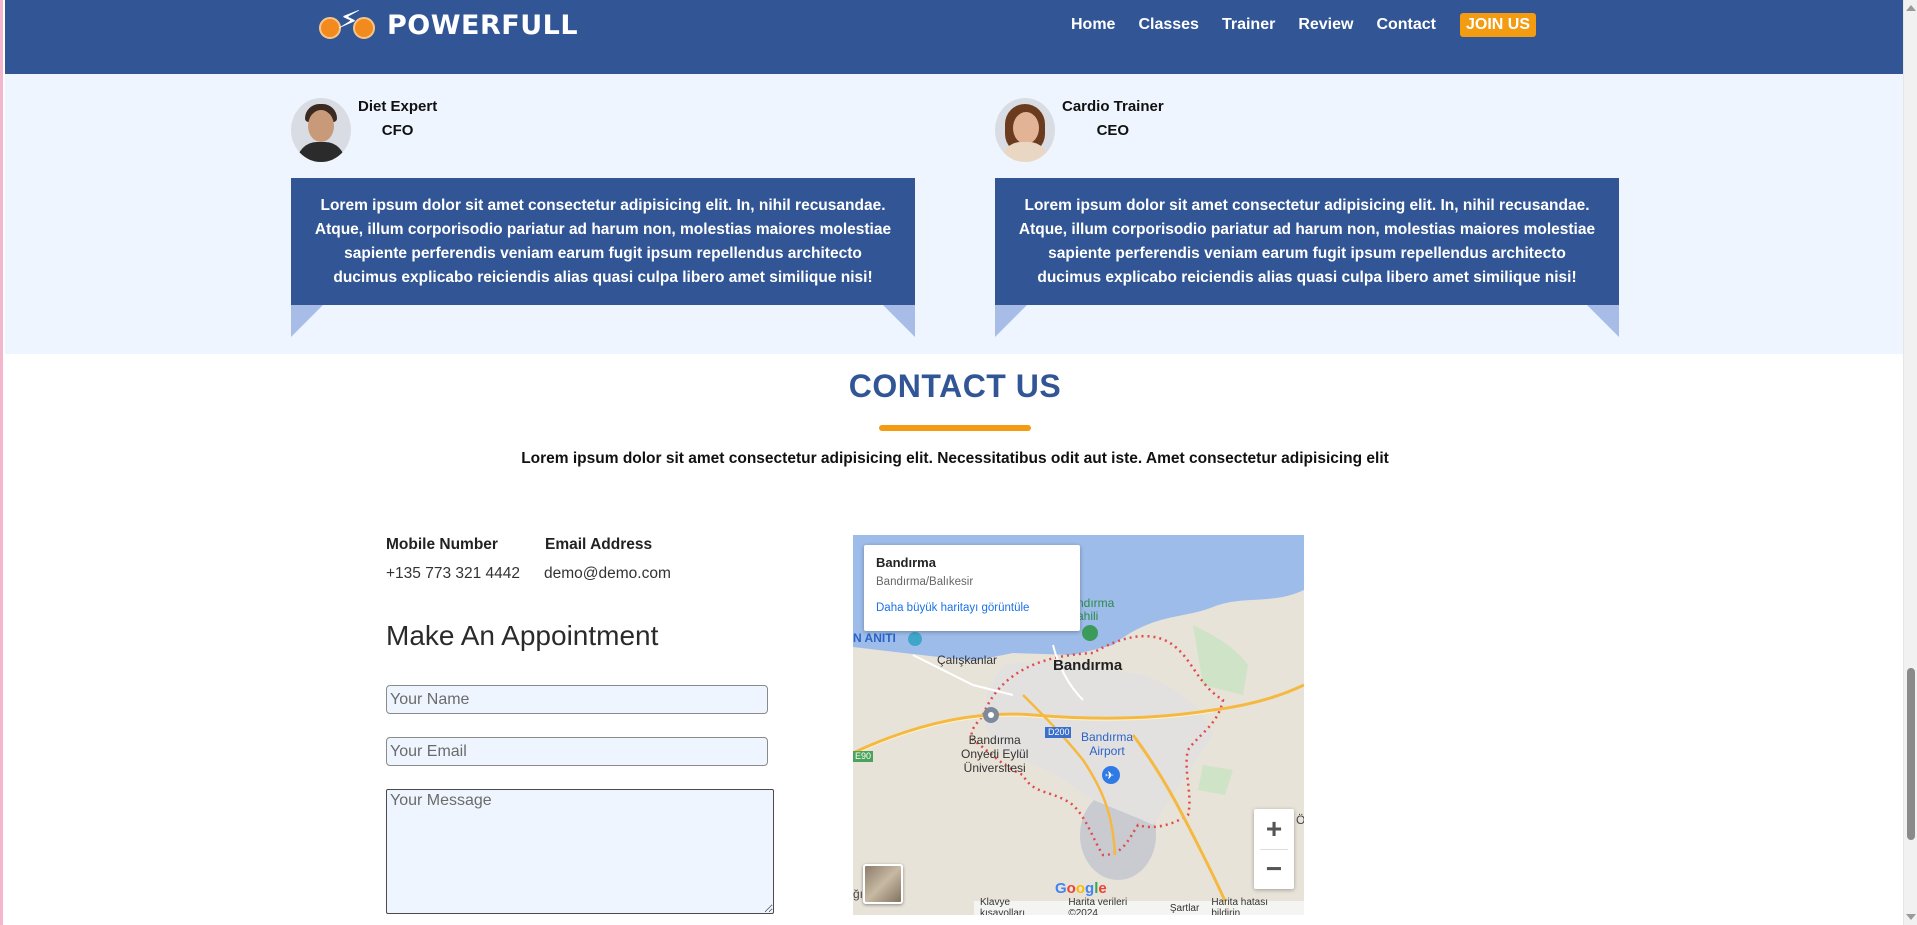 The height and width of the screenshot is (925, 1917). I want to click on scroll-thumb, so click(1911, 754).